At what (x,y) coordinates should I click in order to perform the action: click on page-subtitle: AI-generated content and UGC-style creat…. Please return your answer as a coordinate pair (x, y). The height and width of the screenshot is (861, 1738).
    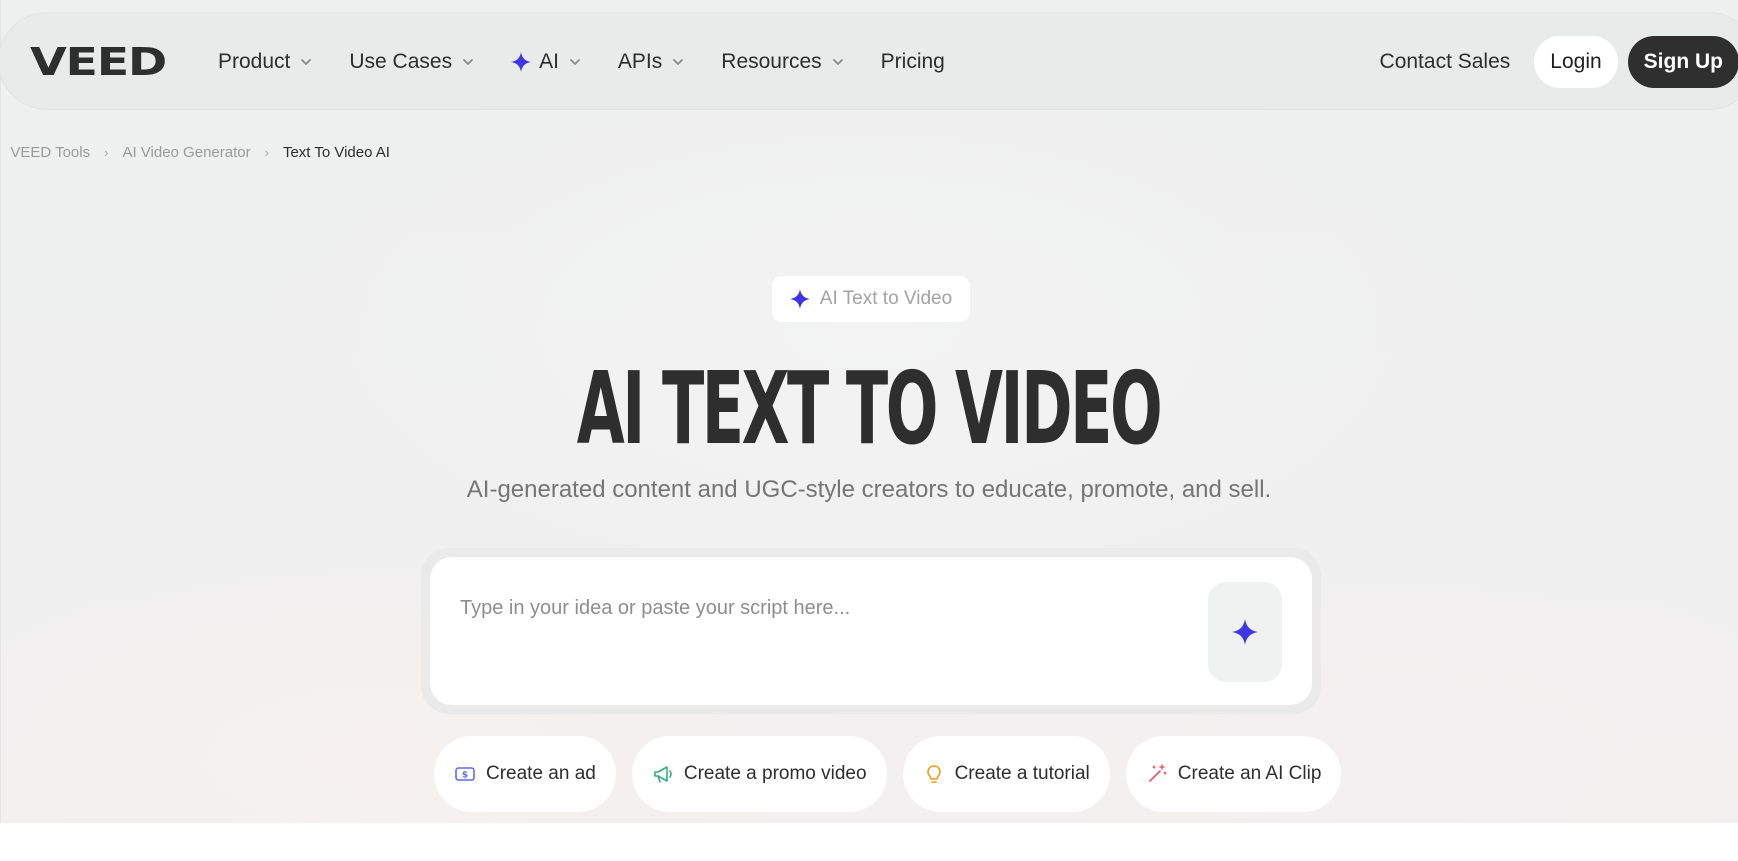
    Looking at the image, I should click on (869, 489).